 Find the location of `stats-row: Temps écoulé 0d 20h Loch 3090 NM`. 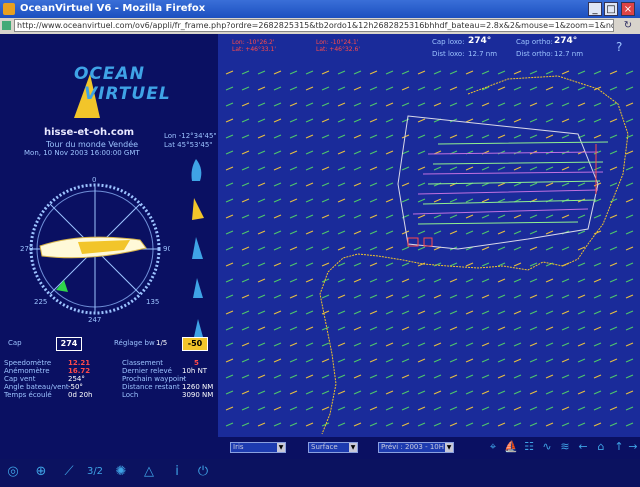

stats-row: Temps écoulé 0d 20h Loch 3090 NM is located at coordinates (109, 395).